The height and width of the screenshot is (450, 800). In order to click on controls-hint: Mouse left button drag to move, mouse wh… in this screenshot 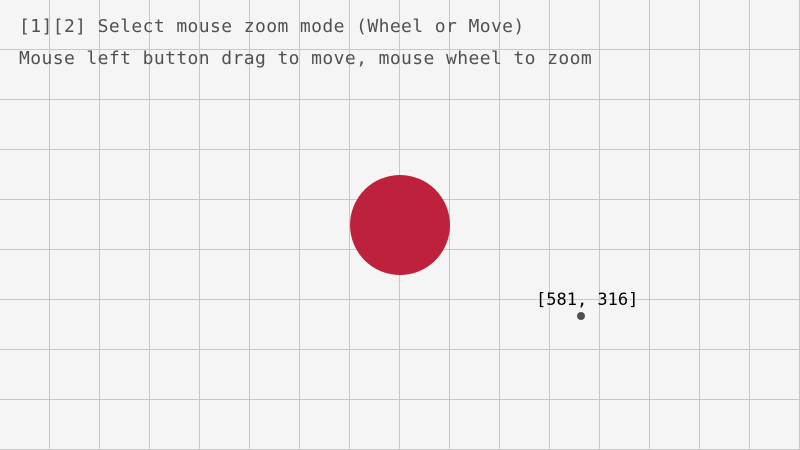, I will do `click(306, 58)`.